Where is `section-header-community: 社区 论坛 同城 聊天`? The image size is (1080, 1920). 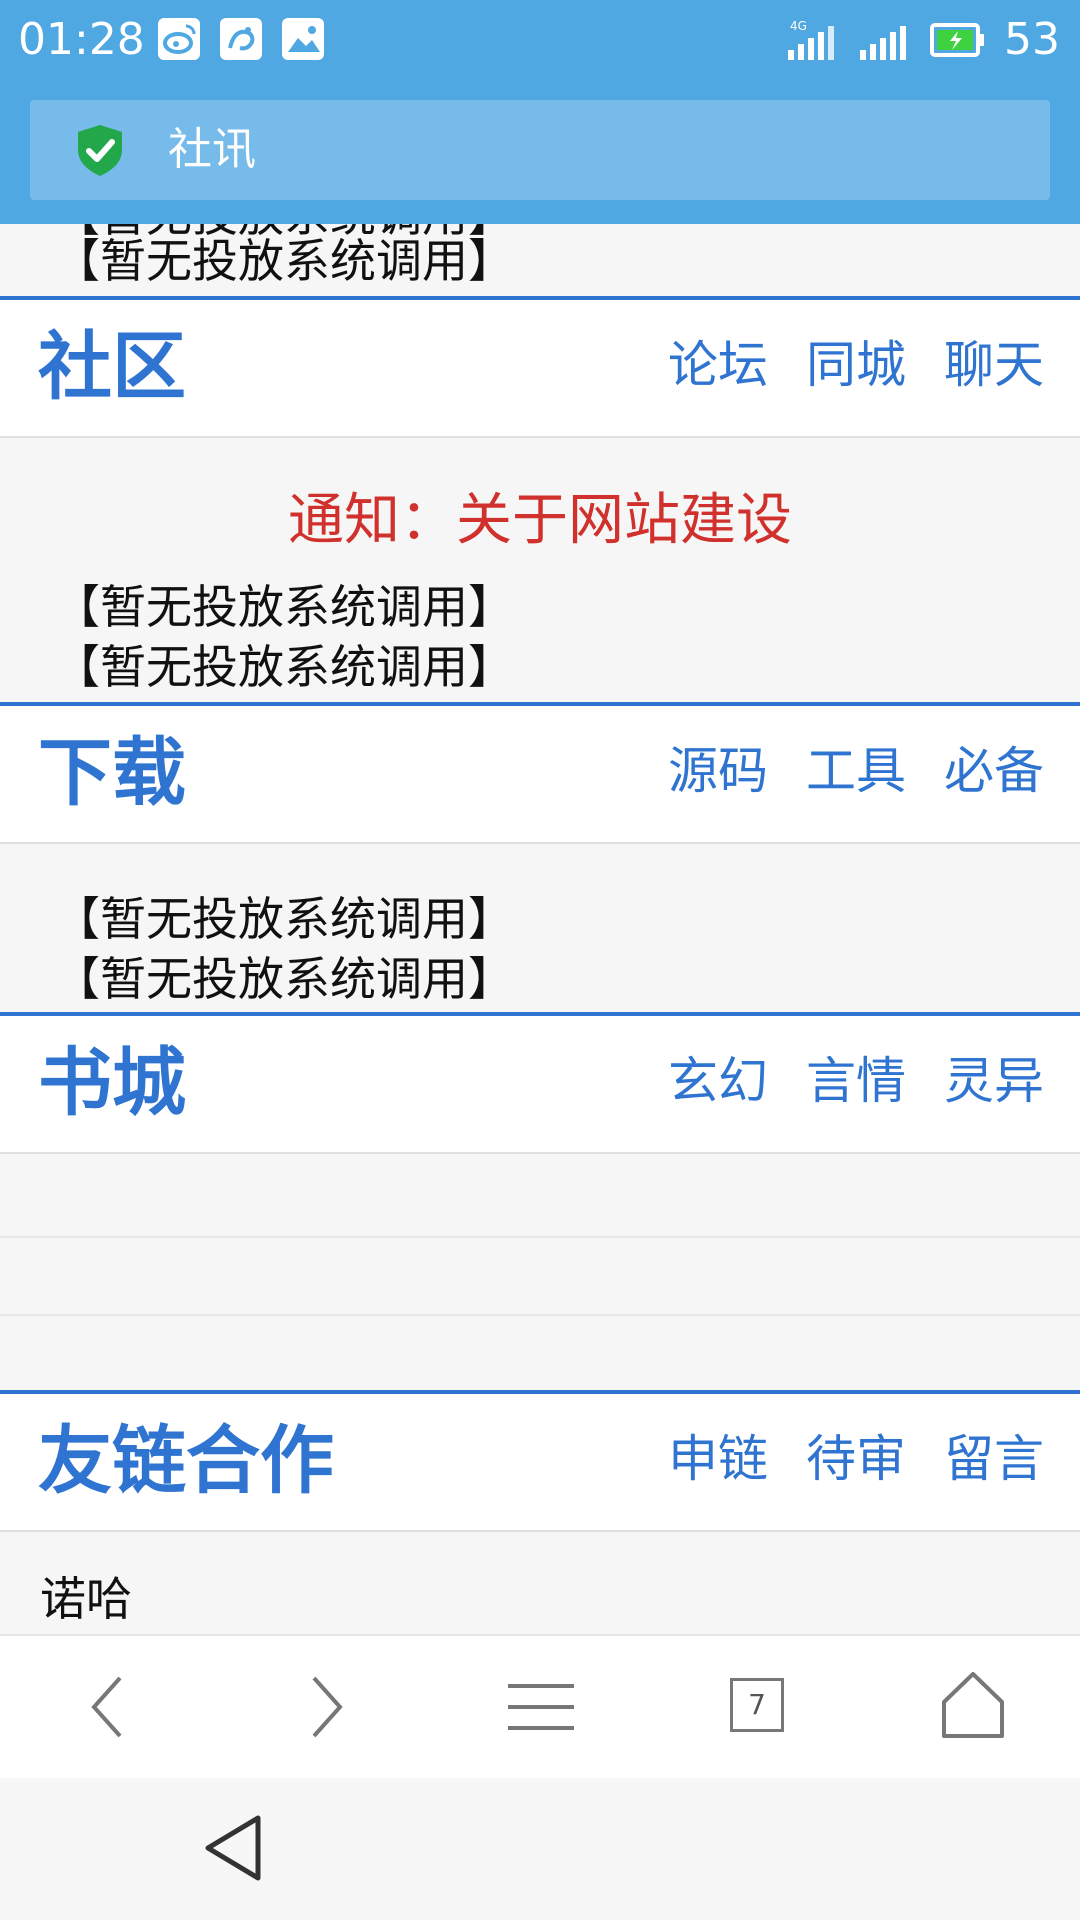
section-header-community: 社区 论坛 同城 聊天 is located at coordinates (540, 367).